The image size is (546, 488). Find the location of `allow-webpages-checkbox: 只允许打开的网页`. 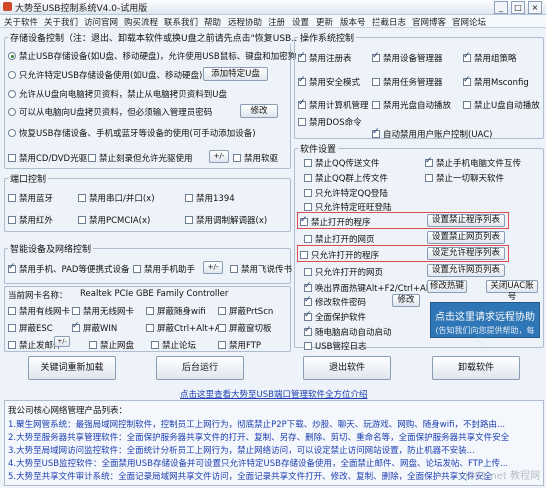

allow-webpages-checkbox: 只允许打开的网页 is located at coordinates (343, 272).